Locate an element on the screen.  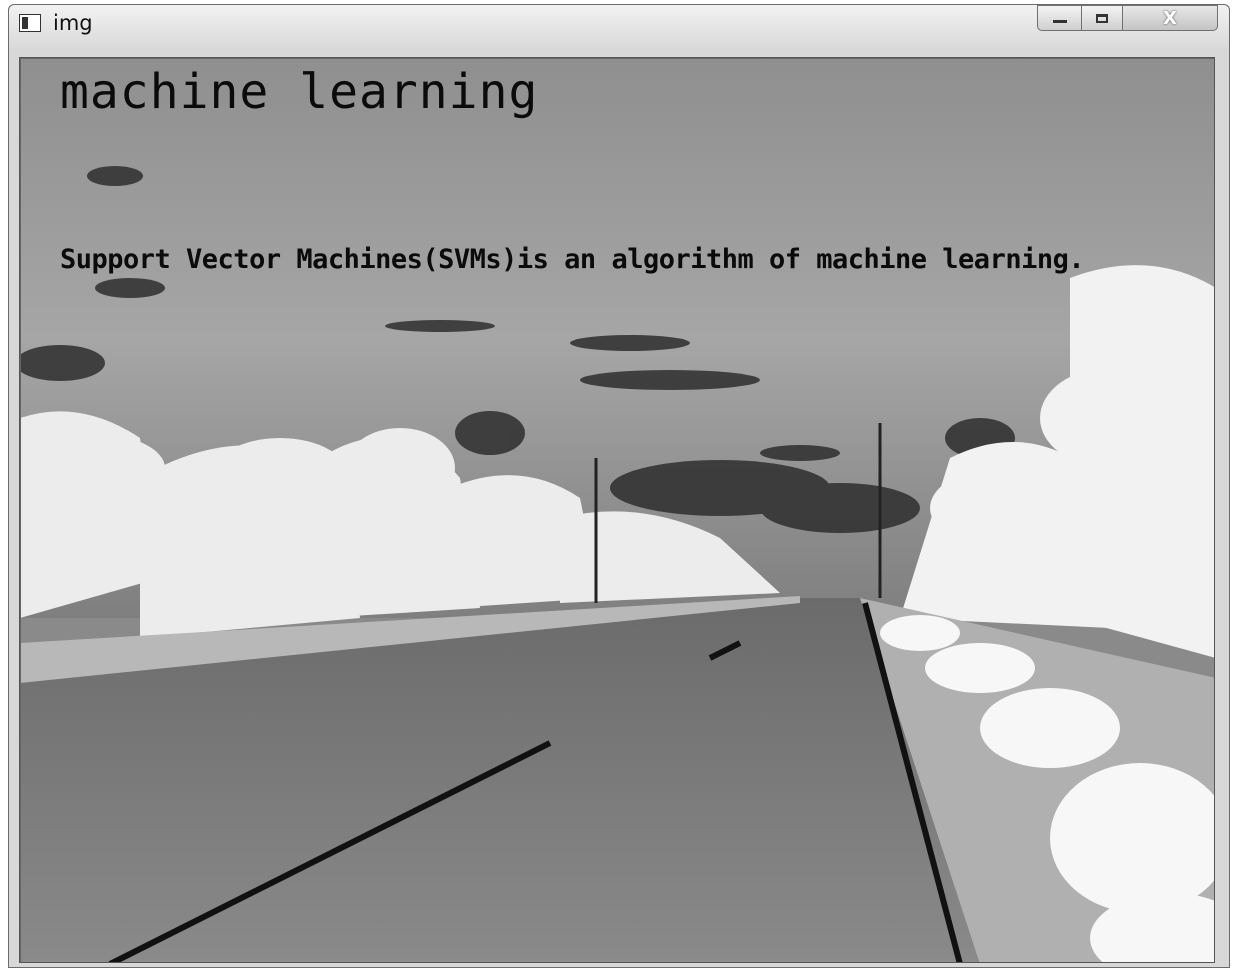
window-title: img is located at coordinates (73, 23).